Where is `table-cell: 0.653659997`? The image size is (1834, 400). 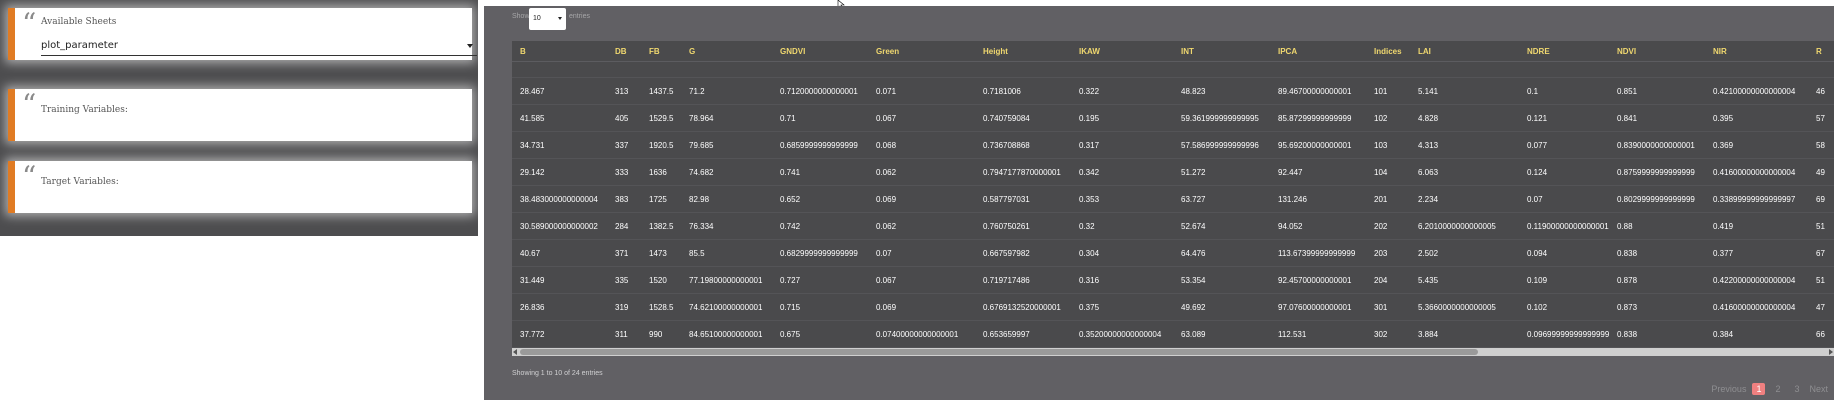 table-cell: 0.653659997 is located at coordinates (1023, 334).